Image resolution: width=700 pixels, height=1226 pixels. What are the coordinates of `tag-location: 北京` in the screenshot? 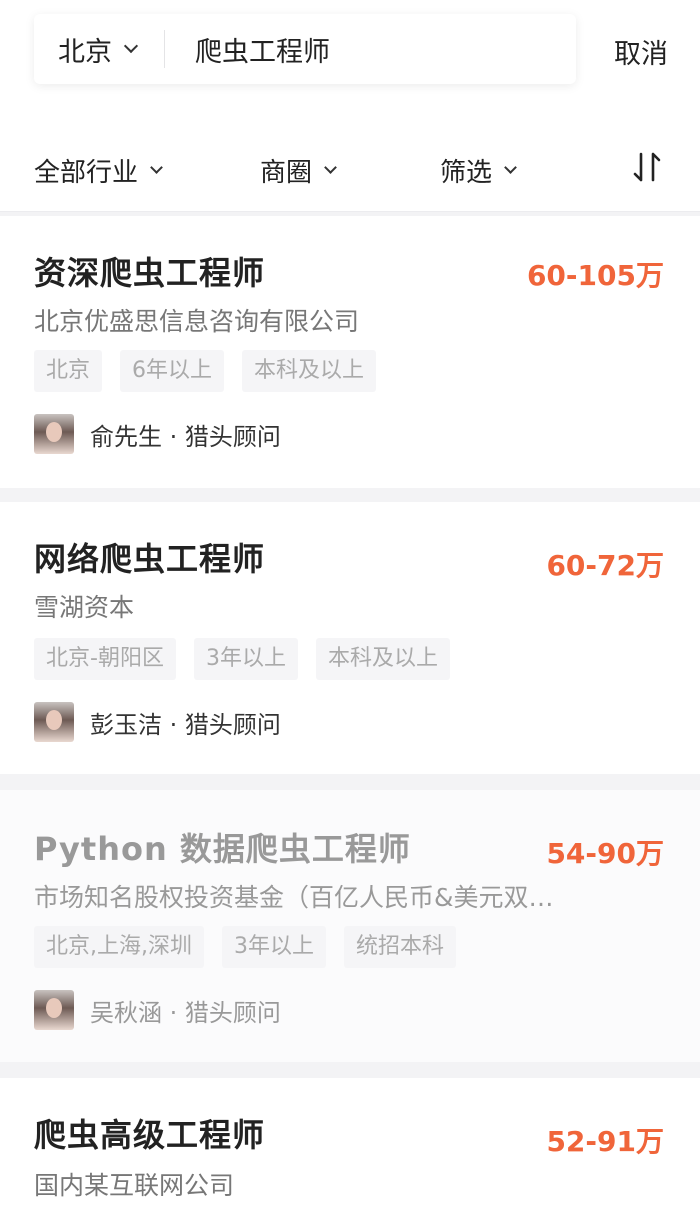 It's located at (68, 371).